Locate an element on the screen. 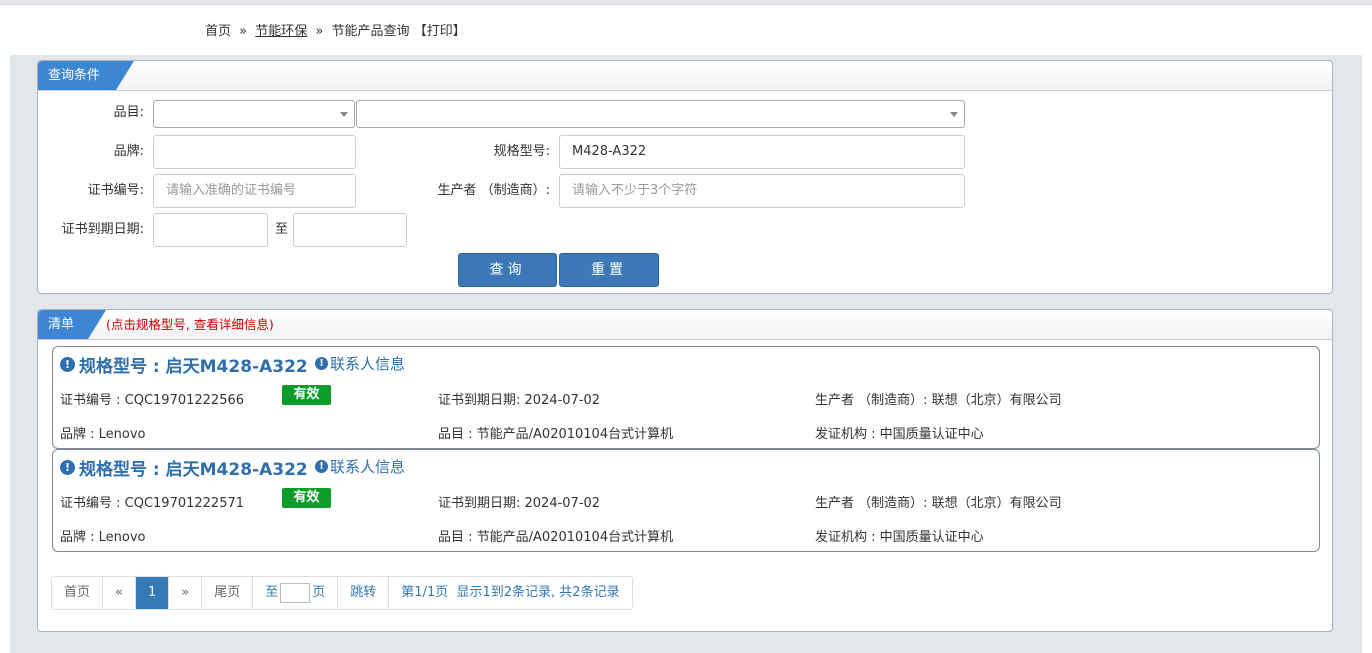 This screenshot has width=1372, height=653. breadcrumb-section: 节能环保 is located at coordinates (281, 31).